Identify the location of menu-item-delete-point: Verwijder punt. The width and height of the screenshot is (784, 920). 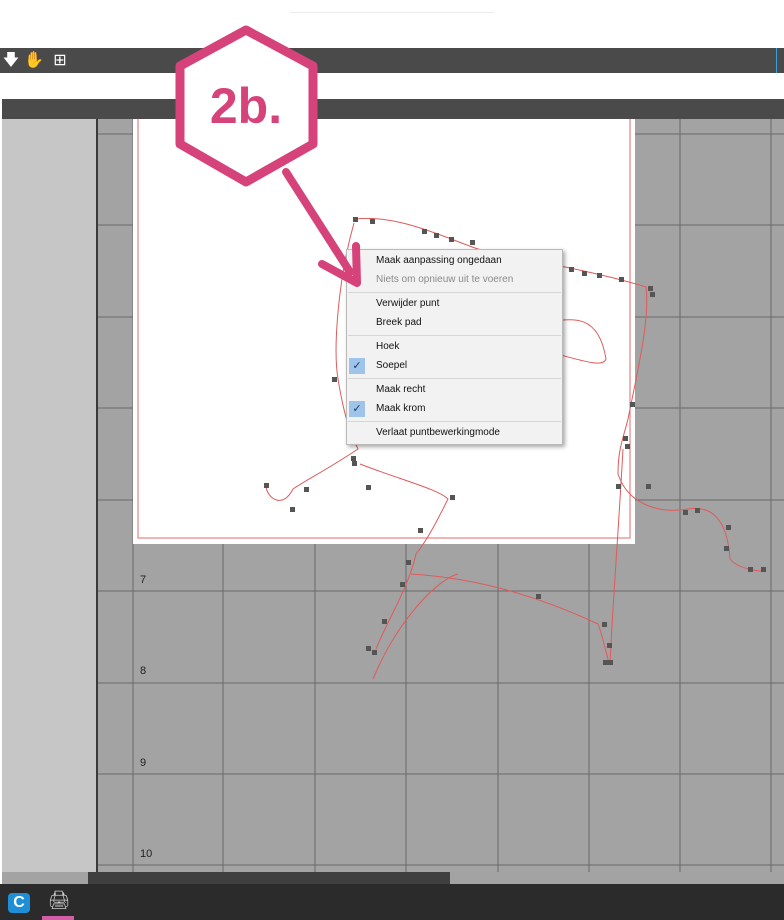
(454, 304).